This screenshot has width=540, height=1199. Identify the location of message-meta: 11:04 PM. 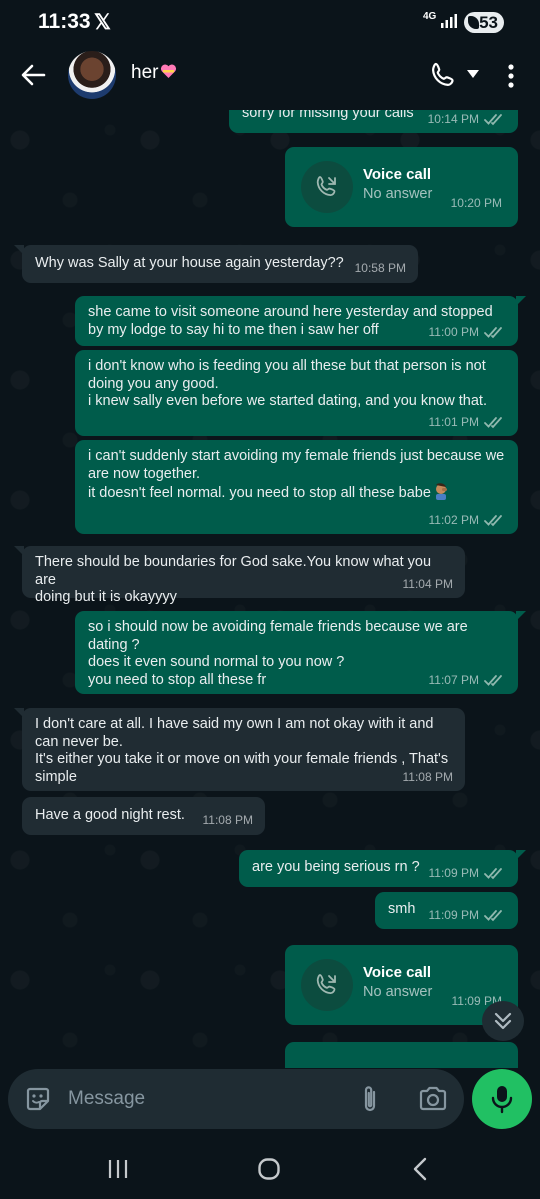
(428, 585).